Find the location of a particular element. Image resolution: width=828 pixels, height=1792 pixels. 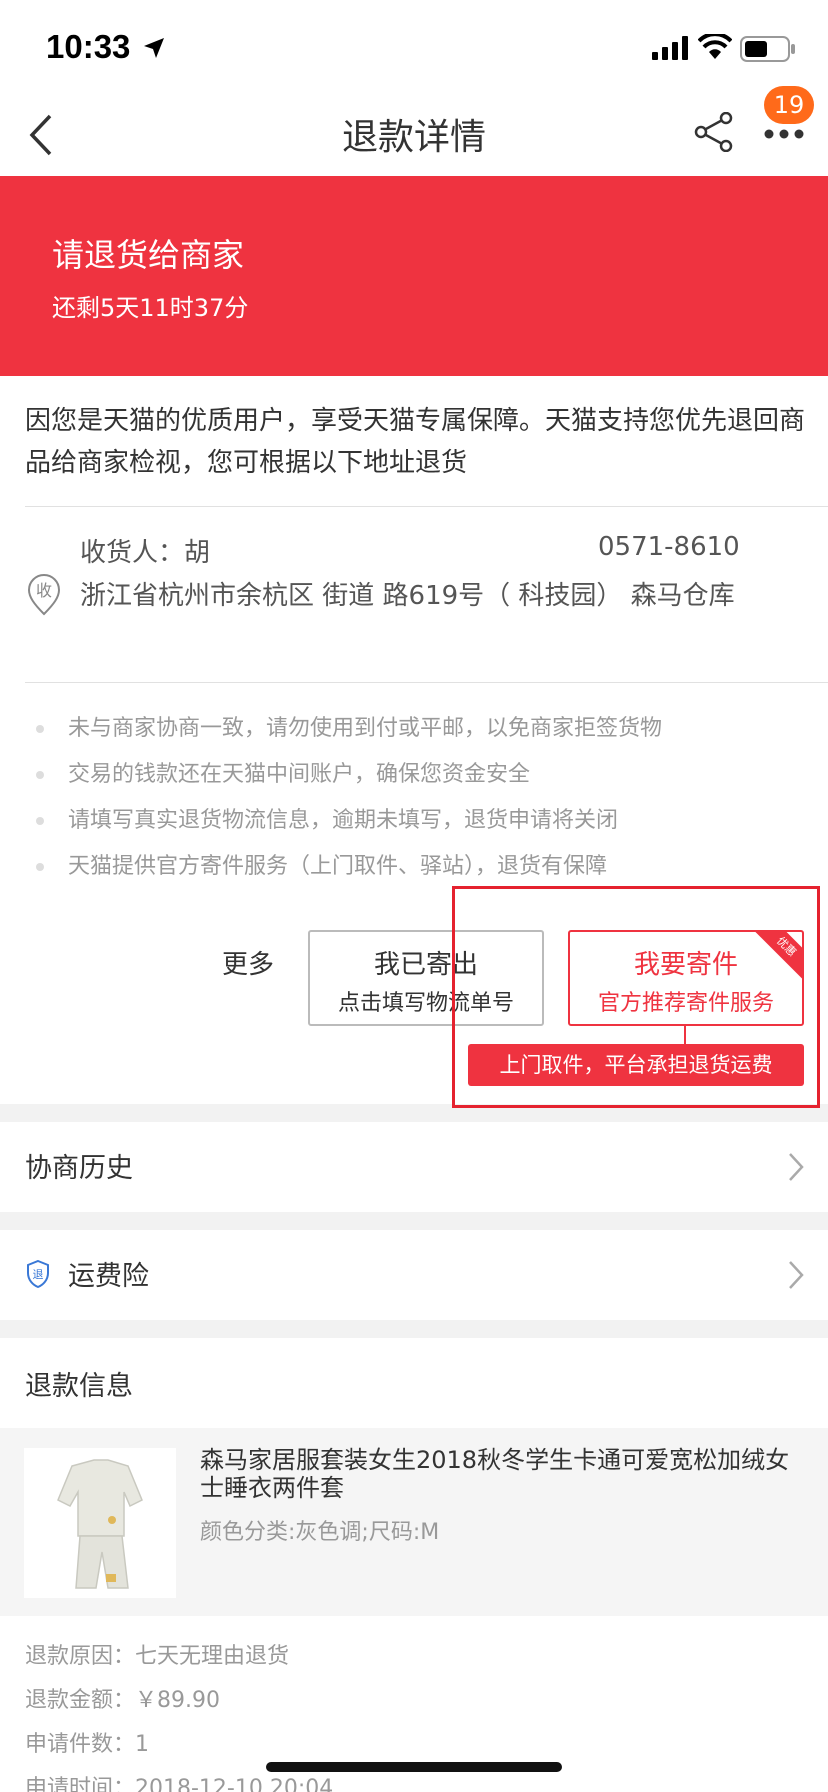

svg-text: 退 is located at coordinates (38, 1274).